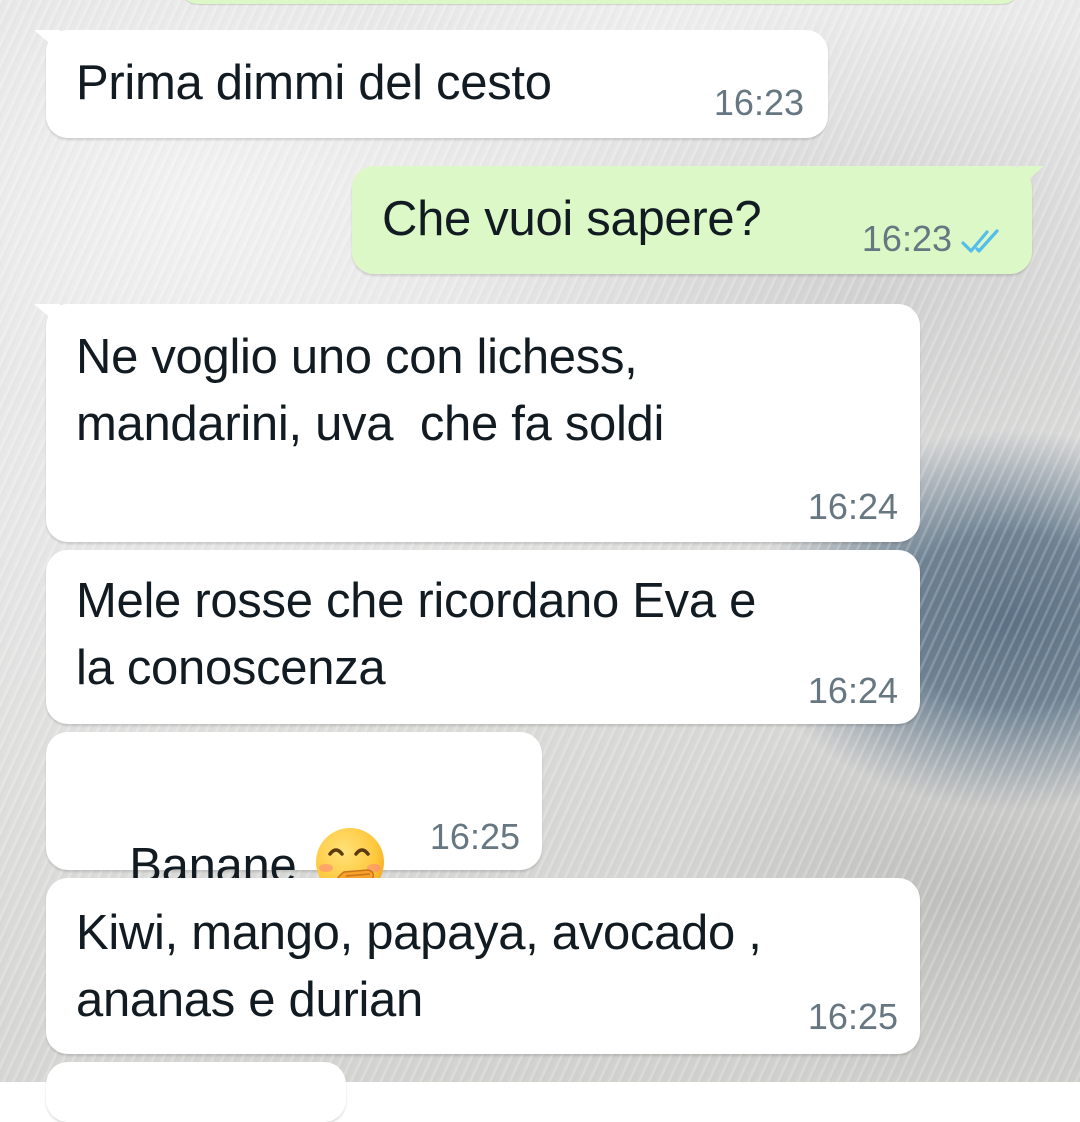 Image resolution: width=1080 pixels, height=1122 pixels. What do you see at coordinates (294, 817) in the screenshot?
I see `incoming-message-bubble: Banane 16:25` at bounding box center [294, 817].